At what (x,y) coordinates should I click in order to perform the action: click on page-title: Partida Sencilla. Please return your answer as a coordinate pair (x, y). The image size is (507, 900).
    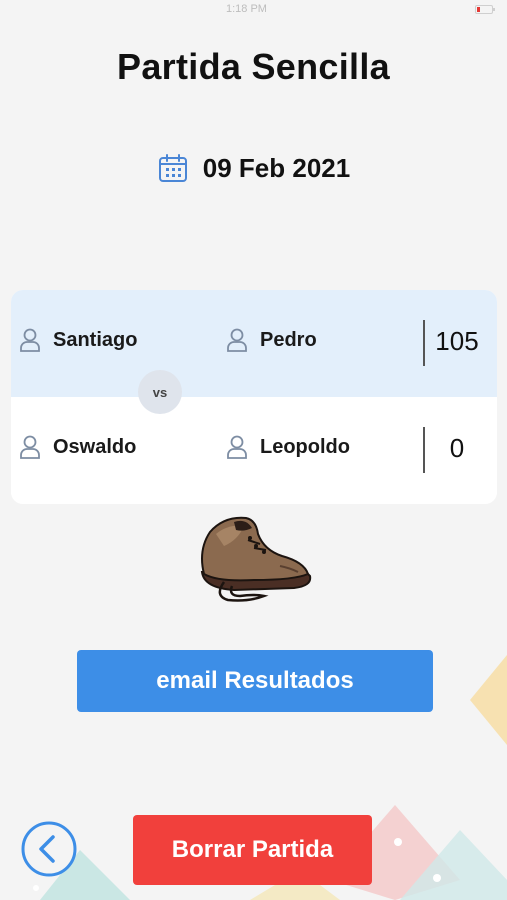
    Looking at the image, I should click on (253, 66).